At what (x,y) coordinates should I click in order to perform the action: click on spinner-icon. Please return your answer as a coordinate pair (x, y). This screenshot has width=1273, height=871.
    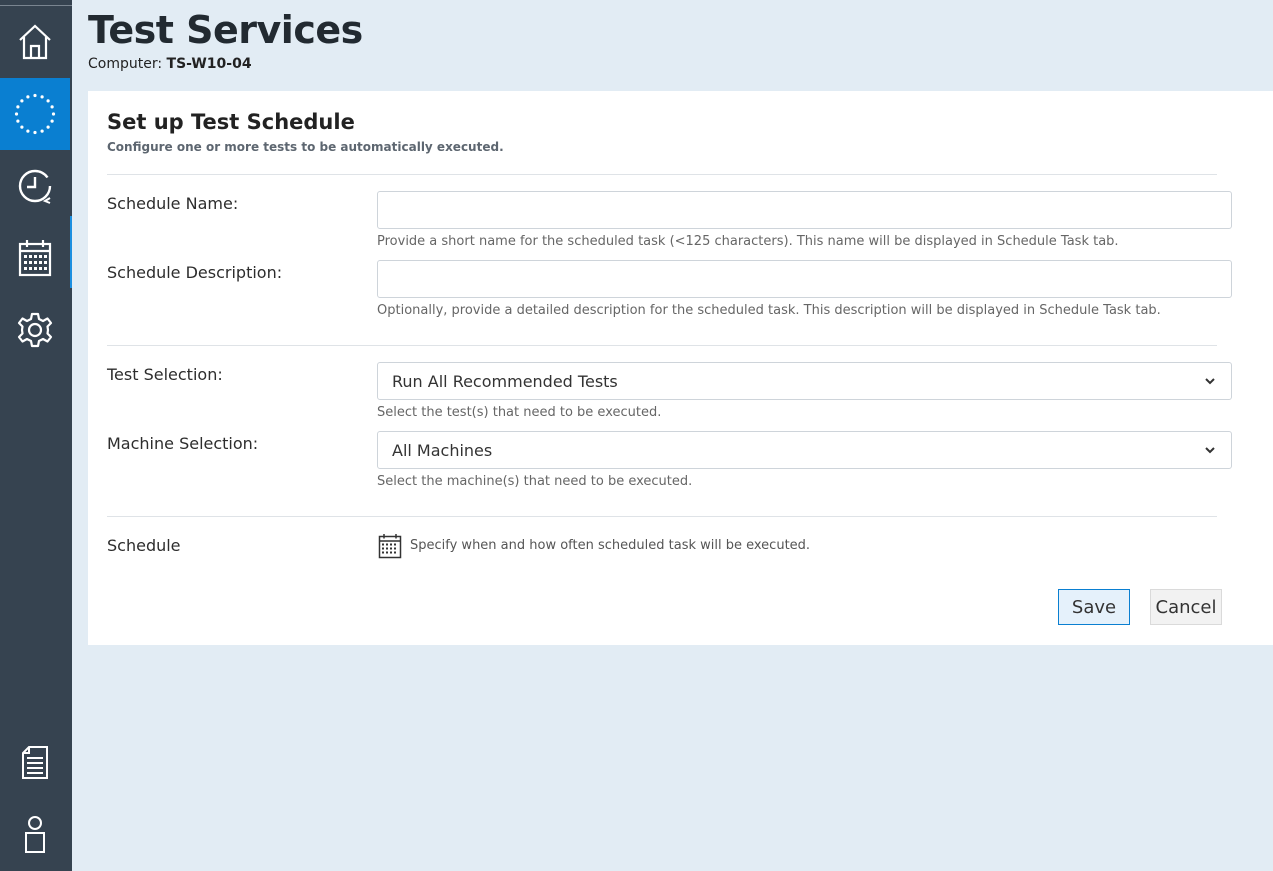
    Looking at the image, I should click on (35, 114).